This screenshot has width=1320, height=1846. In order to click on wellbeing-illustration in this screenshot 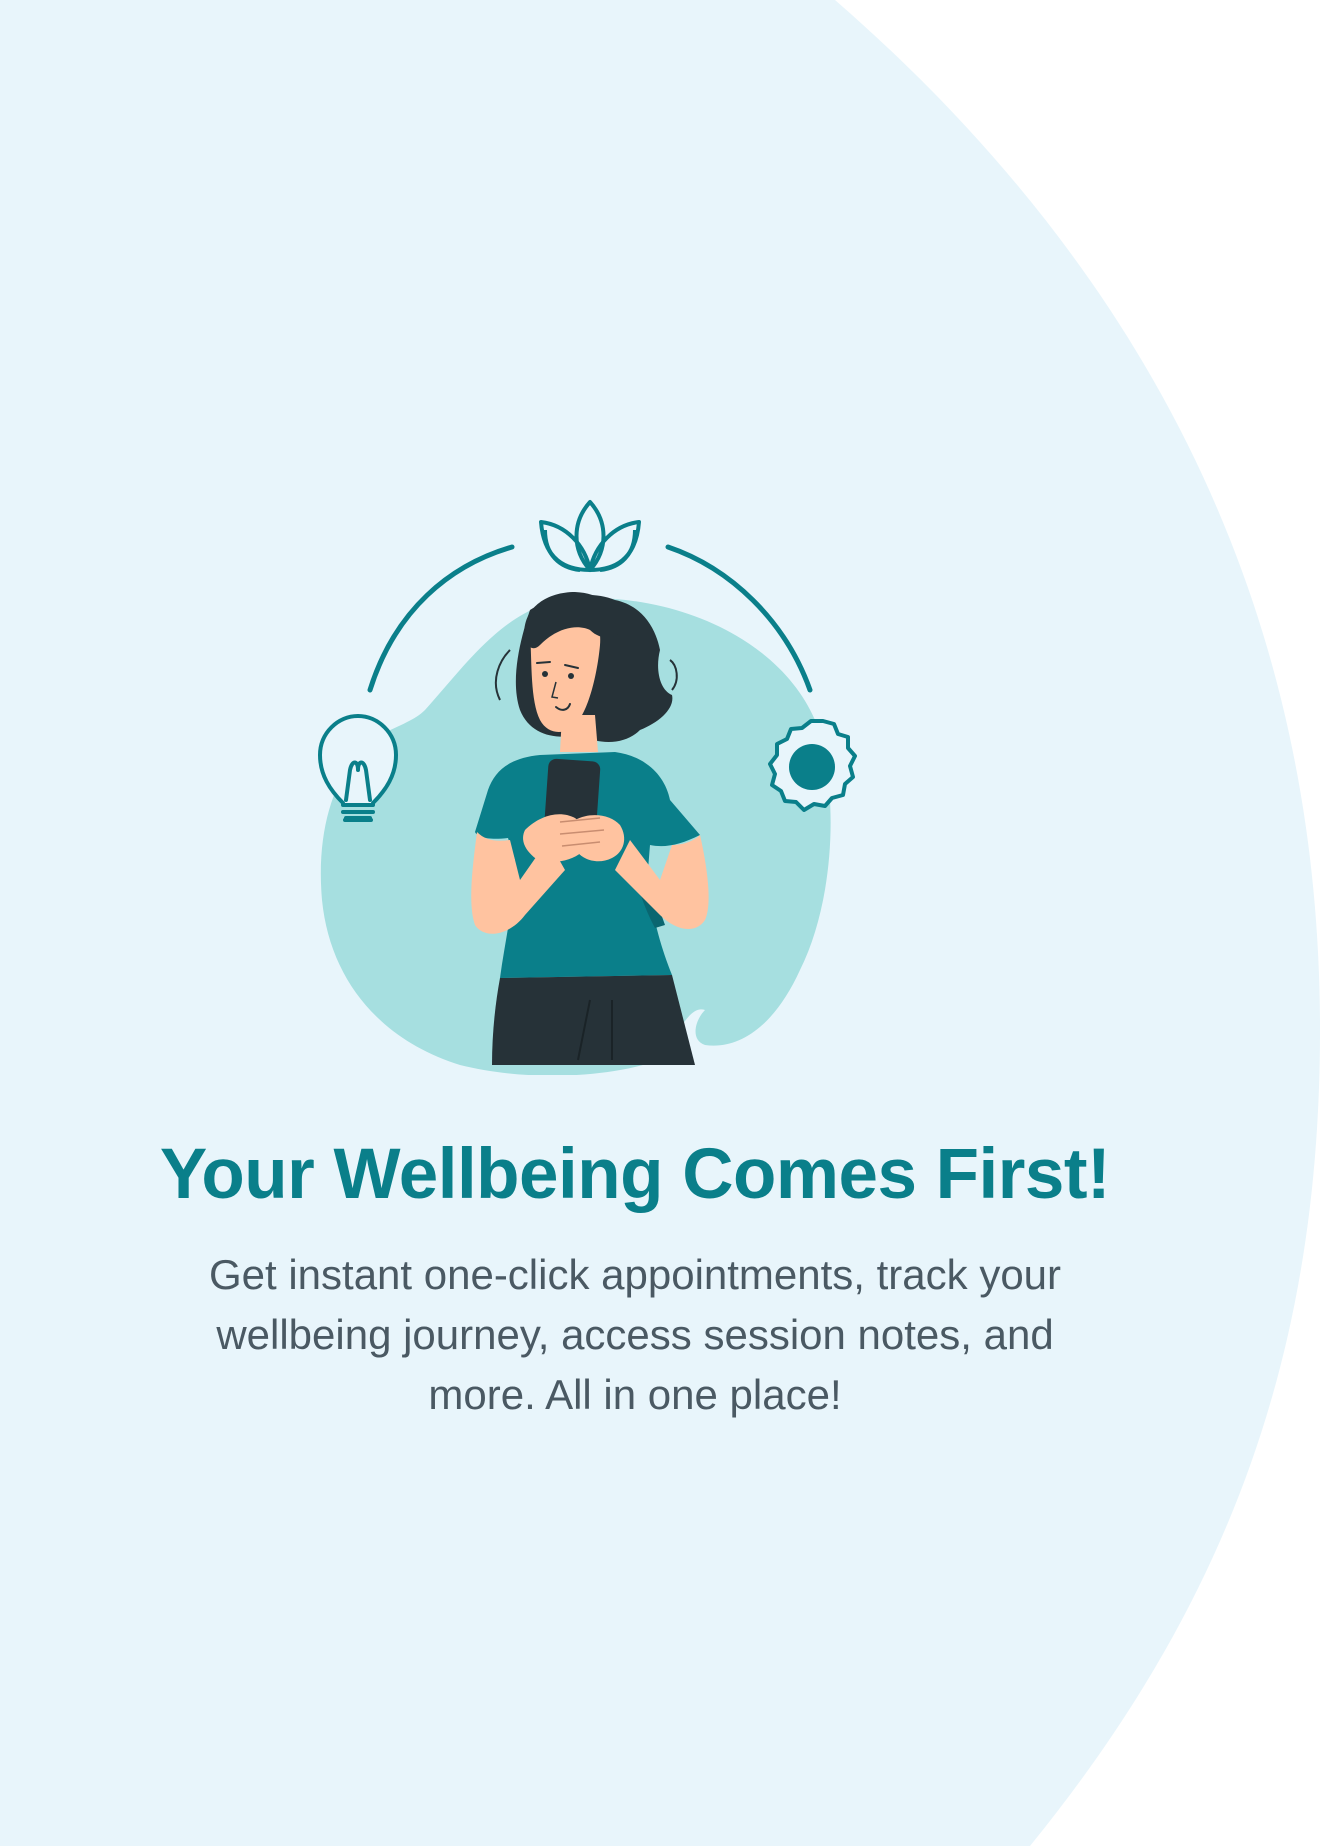, I will do `click(587, 787)`.